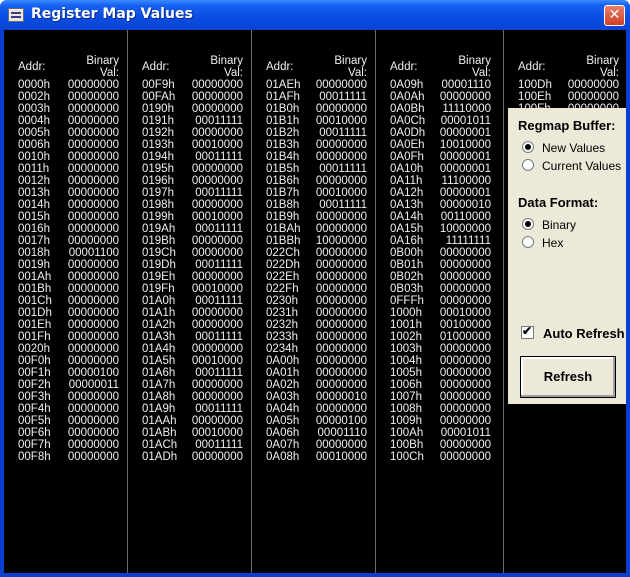 The height and width of the screenshot is (577, 630). I want to click on regmap-buffer-label: Regmap Buffer:, so click(567, 125).